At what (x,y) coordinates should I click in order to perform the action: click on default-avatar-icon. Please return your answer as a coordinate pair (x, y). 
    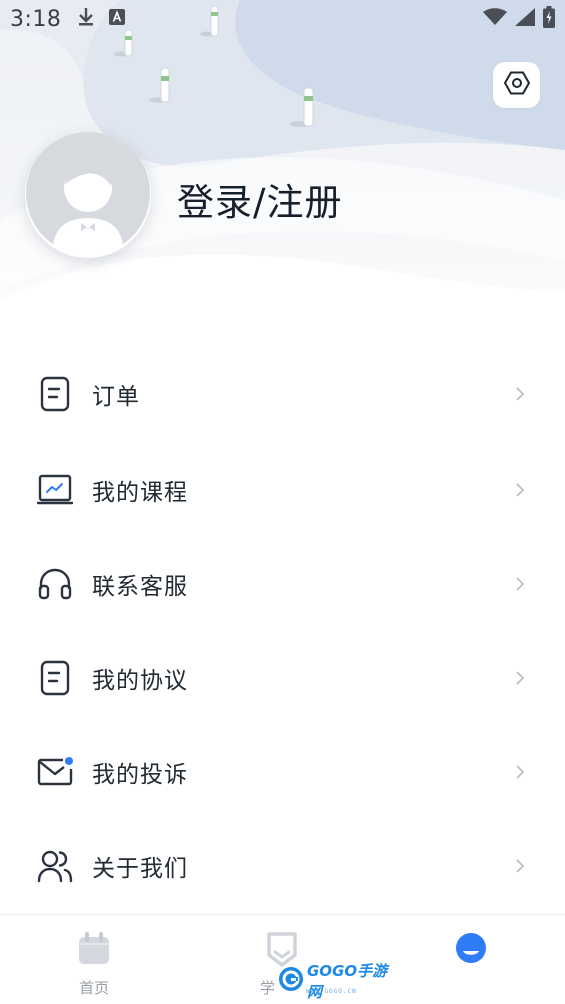
    Looking at the image, I should click on (88, 195).